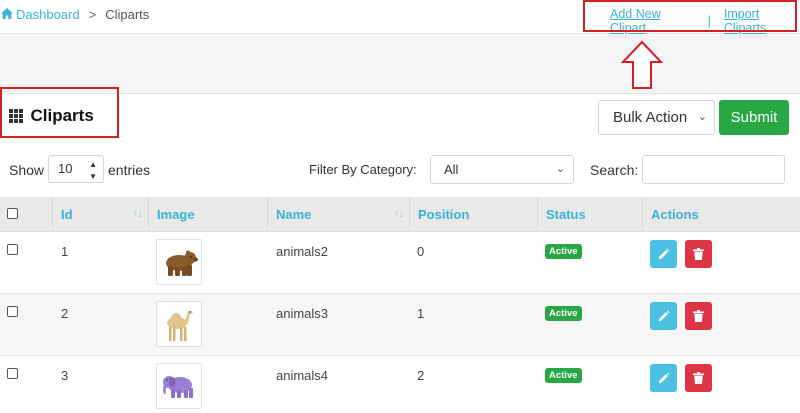  What do you see at coordinates (7, 14) in the screenshot?
I see `home-icon` at bounding box center [7, 14].